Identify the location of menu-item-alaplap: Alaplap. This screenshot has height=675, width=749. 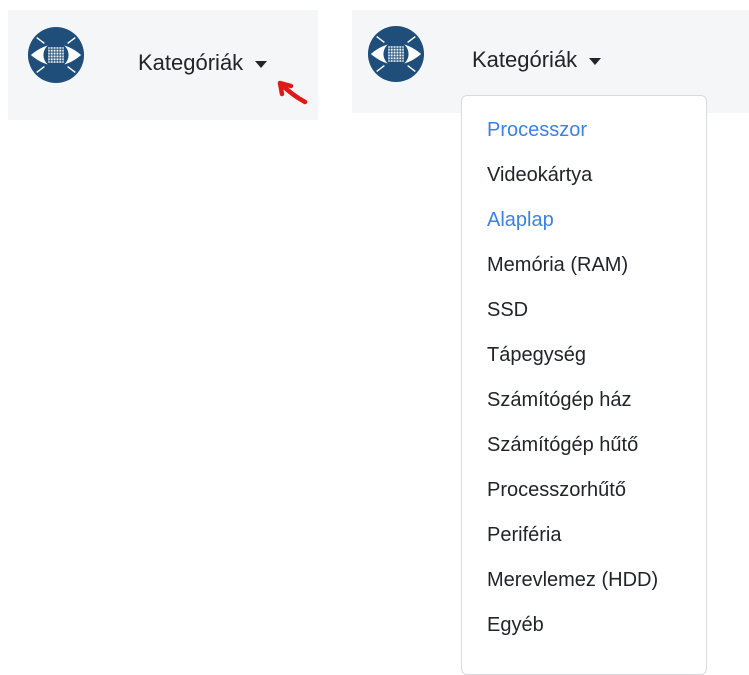
(584, 220).